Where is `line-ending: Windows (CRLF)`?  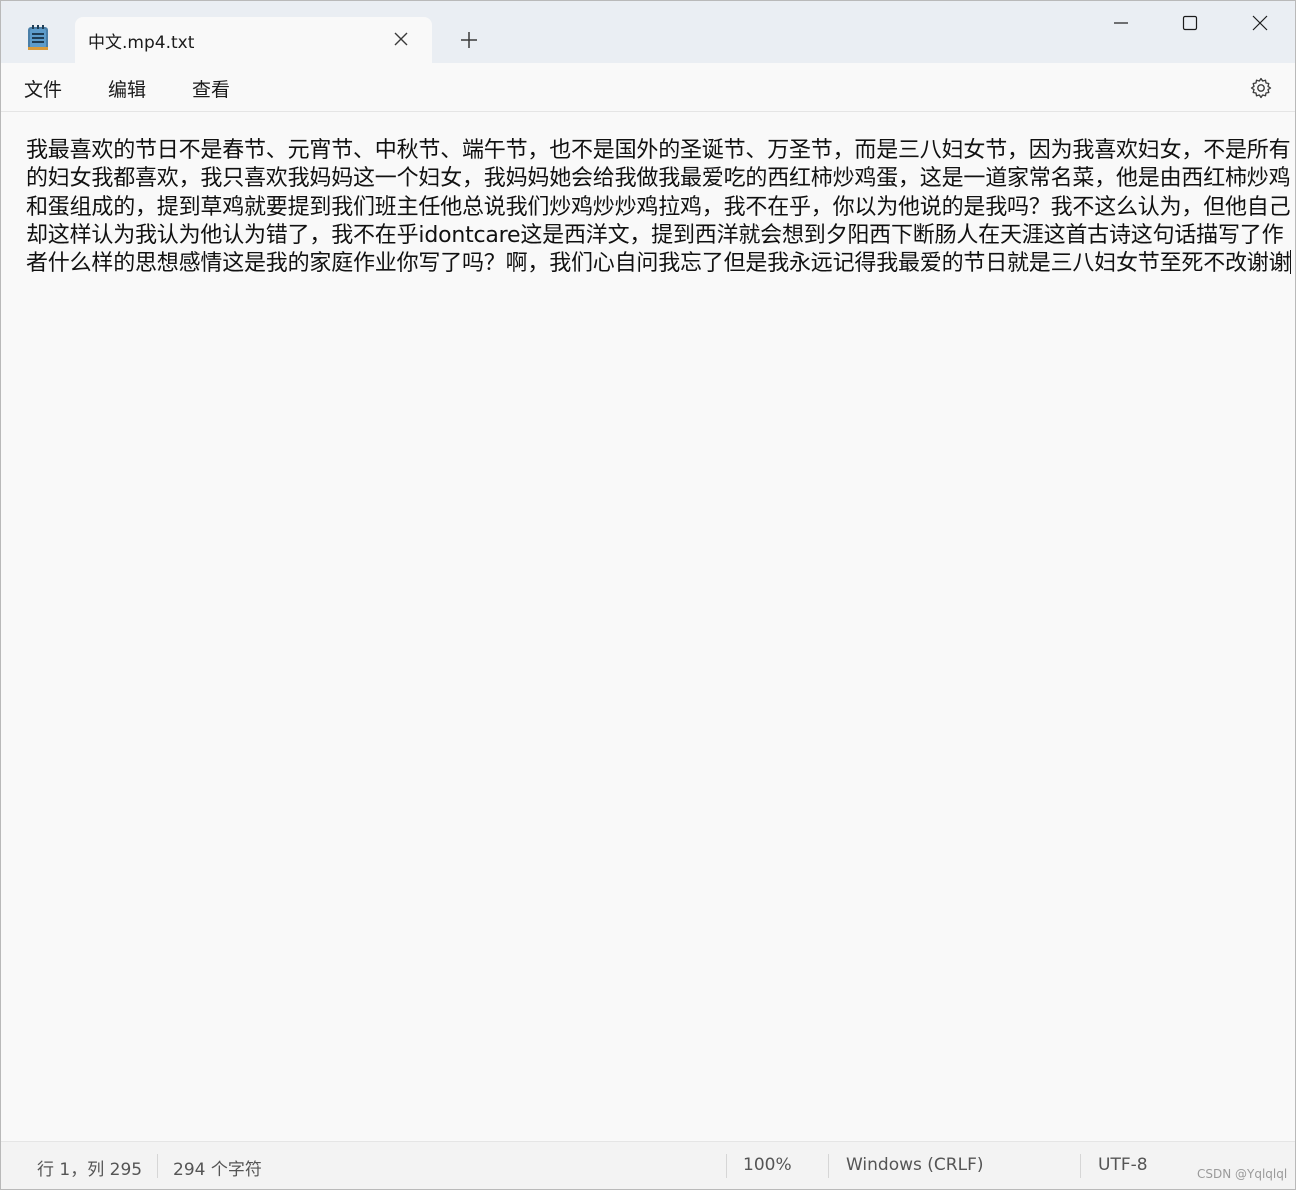 line-ending: Windows (CRLF) is located at coordinates (915, 1165).